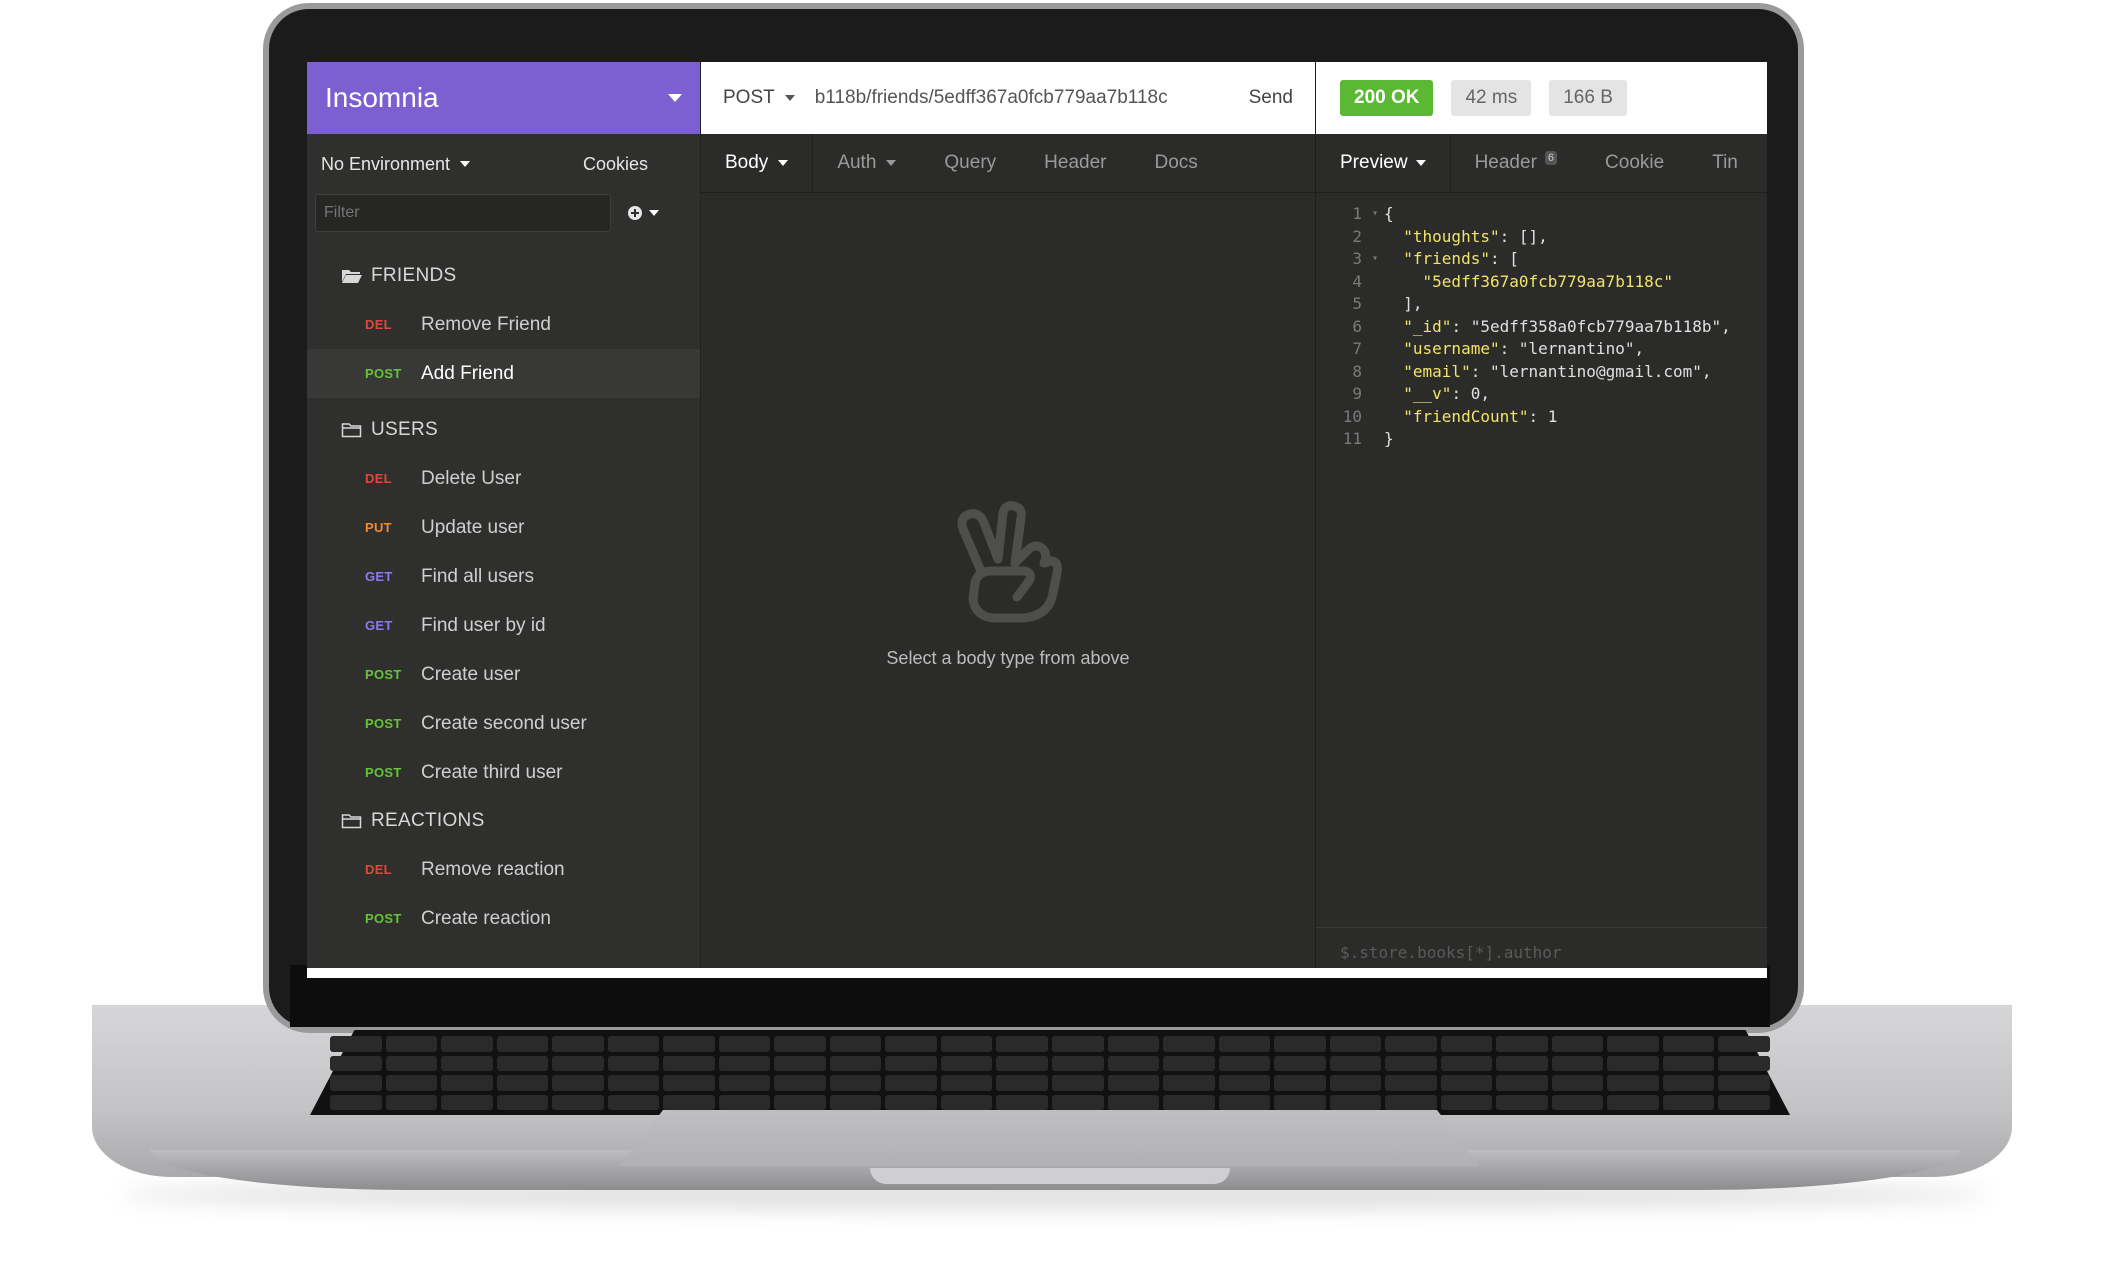 This screenshot has width=2107, height=1264. What do you see at coordinates (1549, 349) in the screenshot?
I see `code-line: 7 "username": "lernantino",` at bounding box center [1549, 349].